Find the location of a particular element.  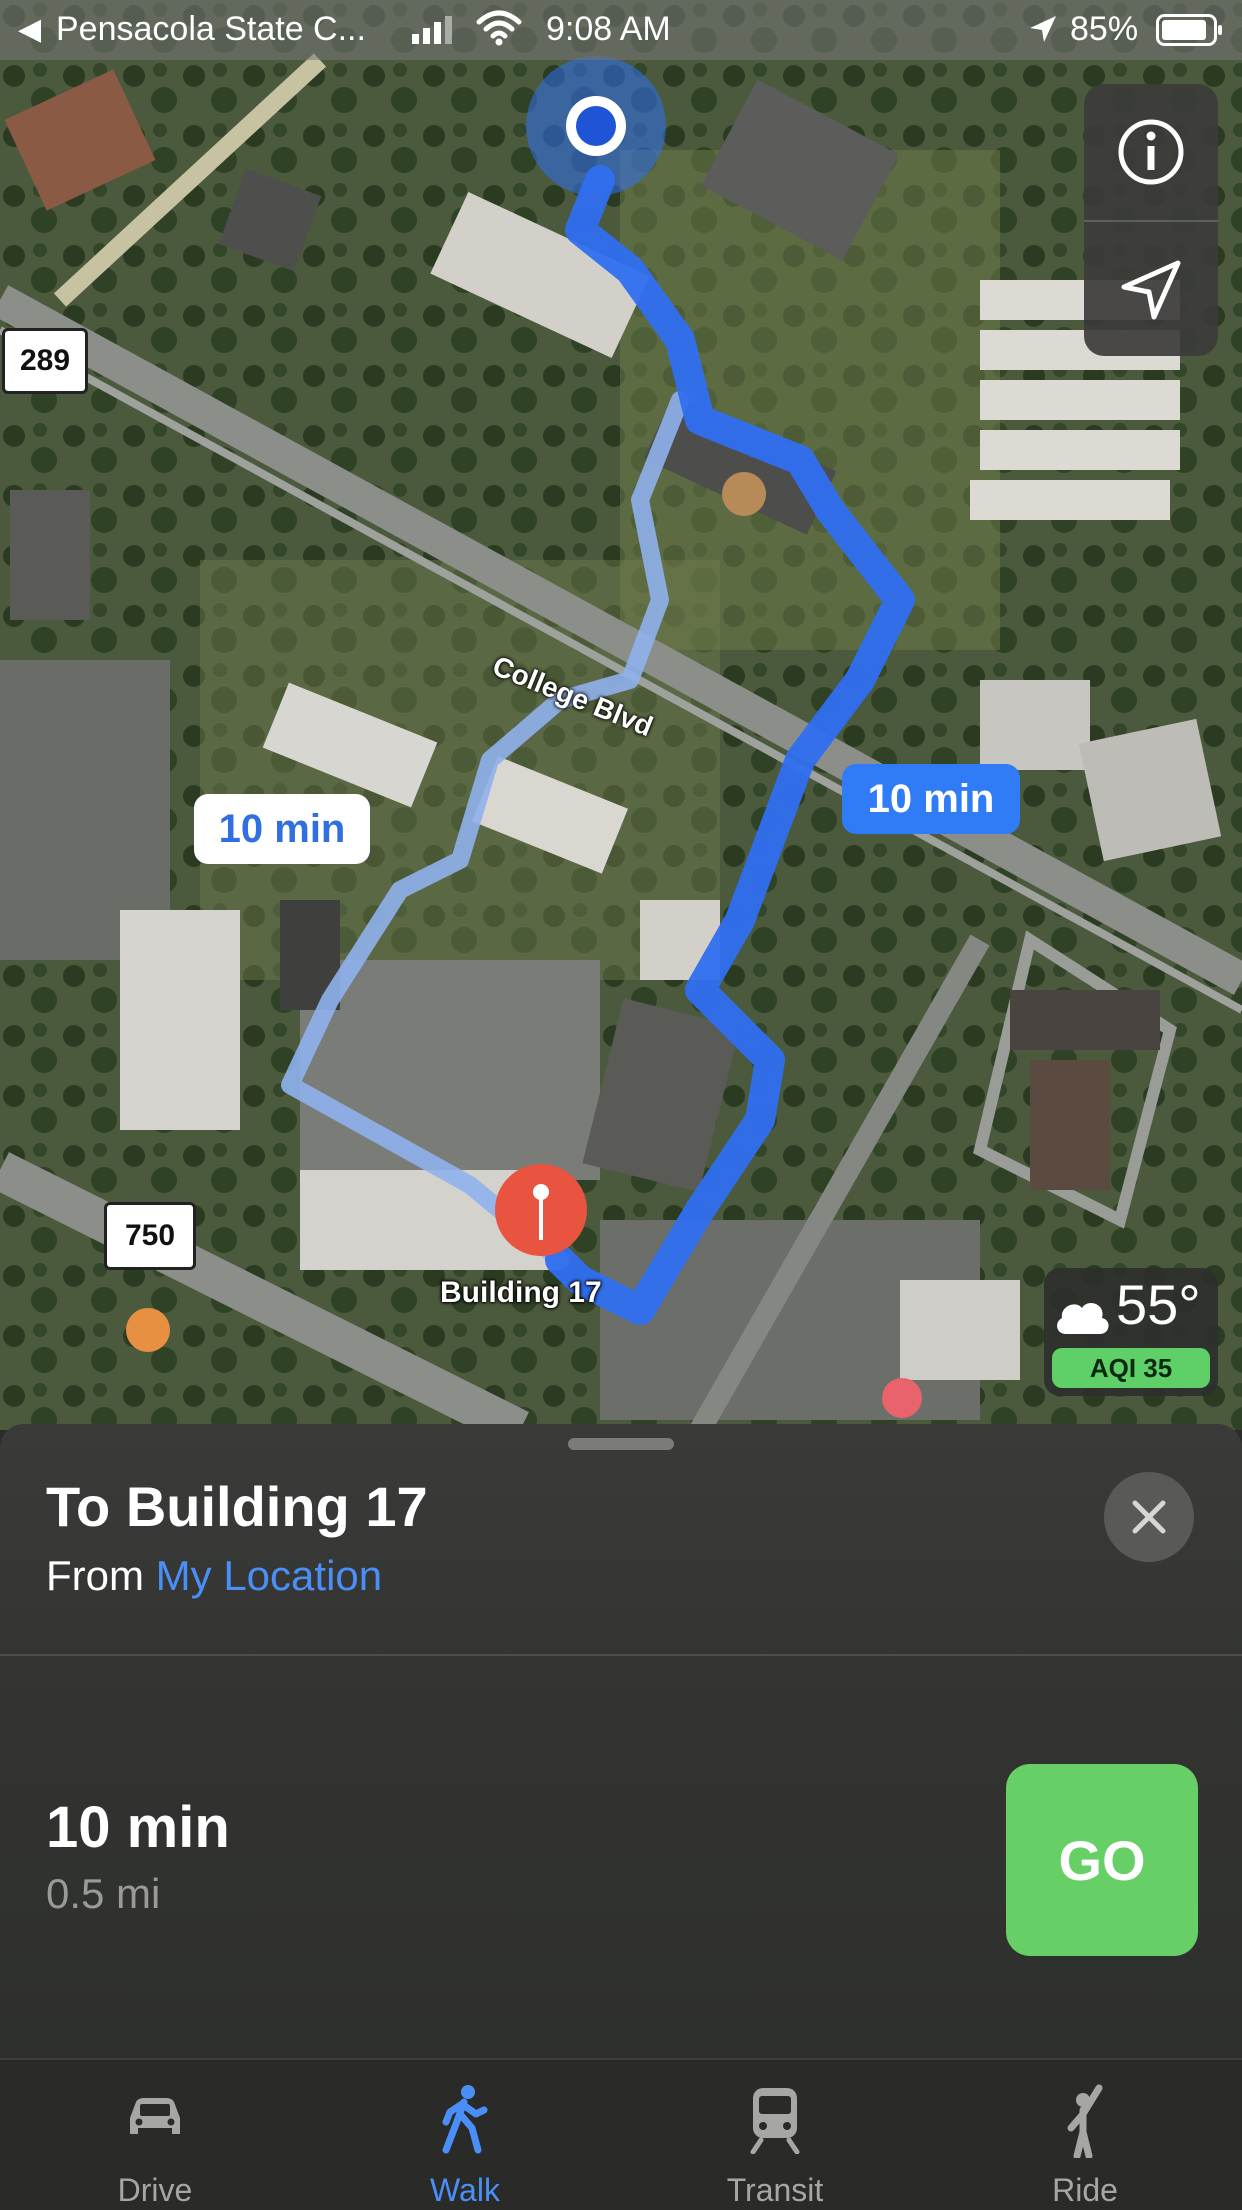

transport-mode-tabbar: Drive Walk Transit Ride is located at coordinates (621, 2134).